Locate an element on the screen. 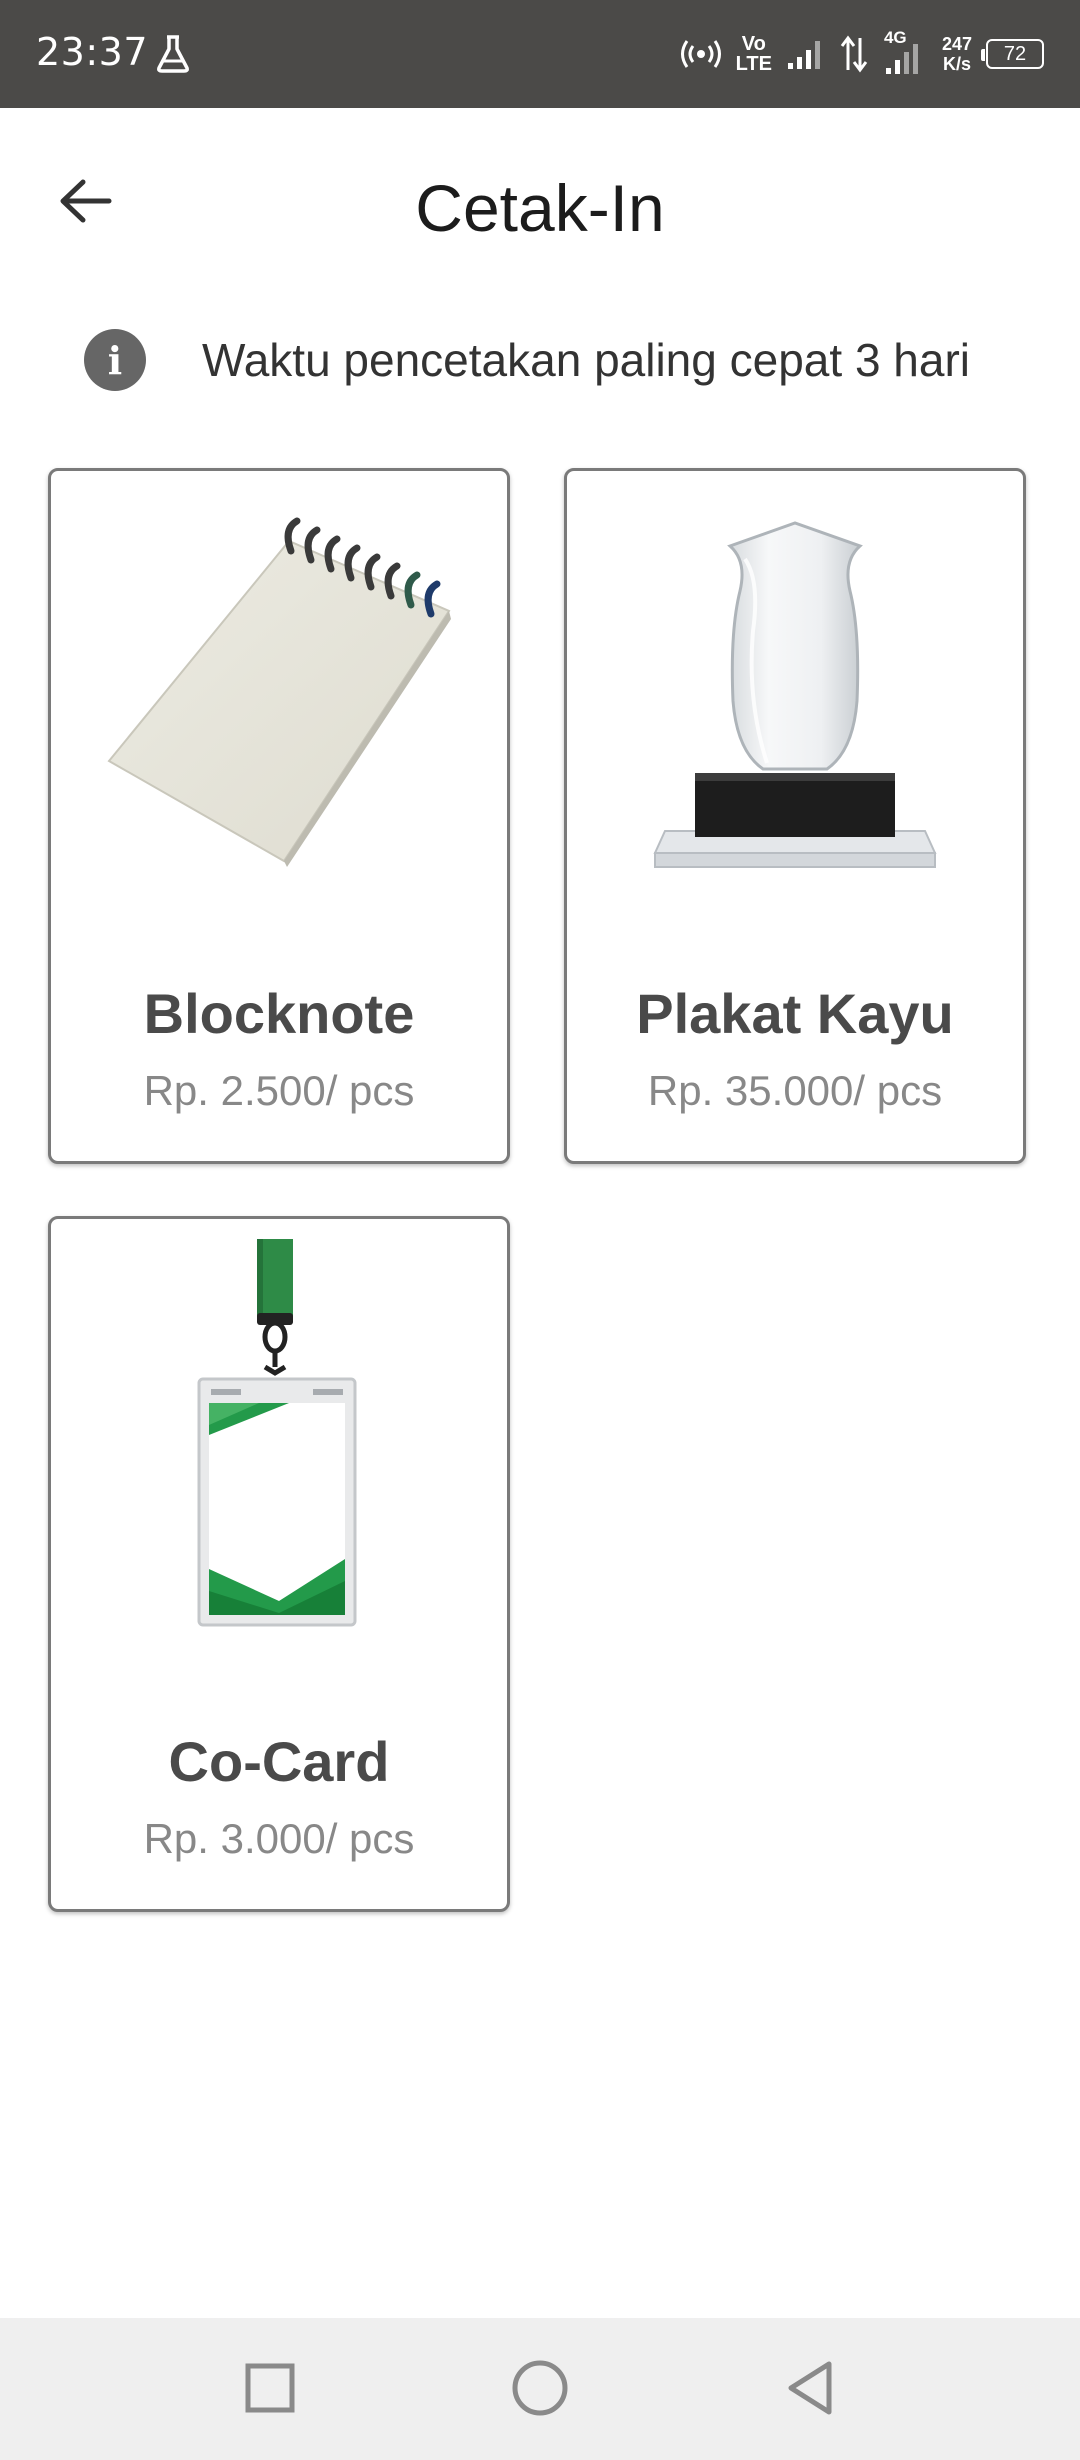 The width and height of the screenshot is (1080, 2460). notepad-image is located at coordinates (279, 701).